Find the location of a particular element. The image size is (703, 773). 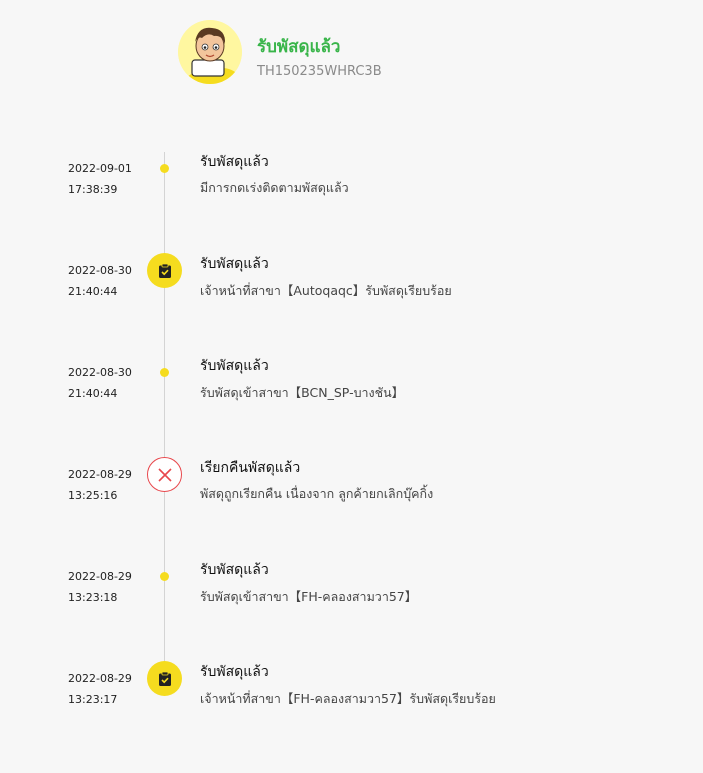

event-description: รับพัสดุเข้าสาขา【FH-คลองสามวา57】 is located at coordinates (309, 596).